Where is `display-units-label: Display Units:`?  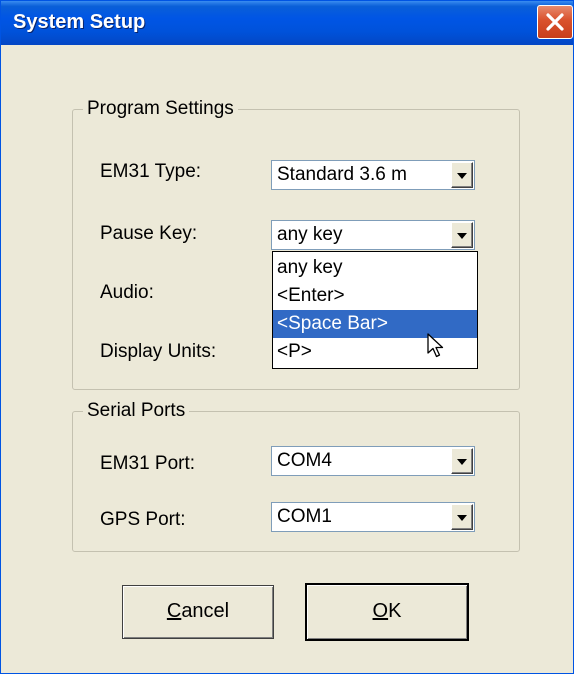 display-units-label: Display Units: is located at coordinates (158, 351).